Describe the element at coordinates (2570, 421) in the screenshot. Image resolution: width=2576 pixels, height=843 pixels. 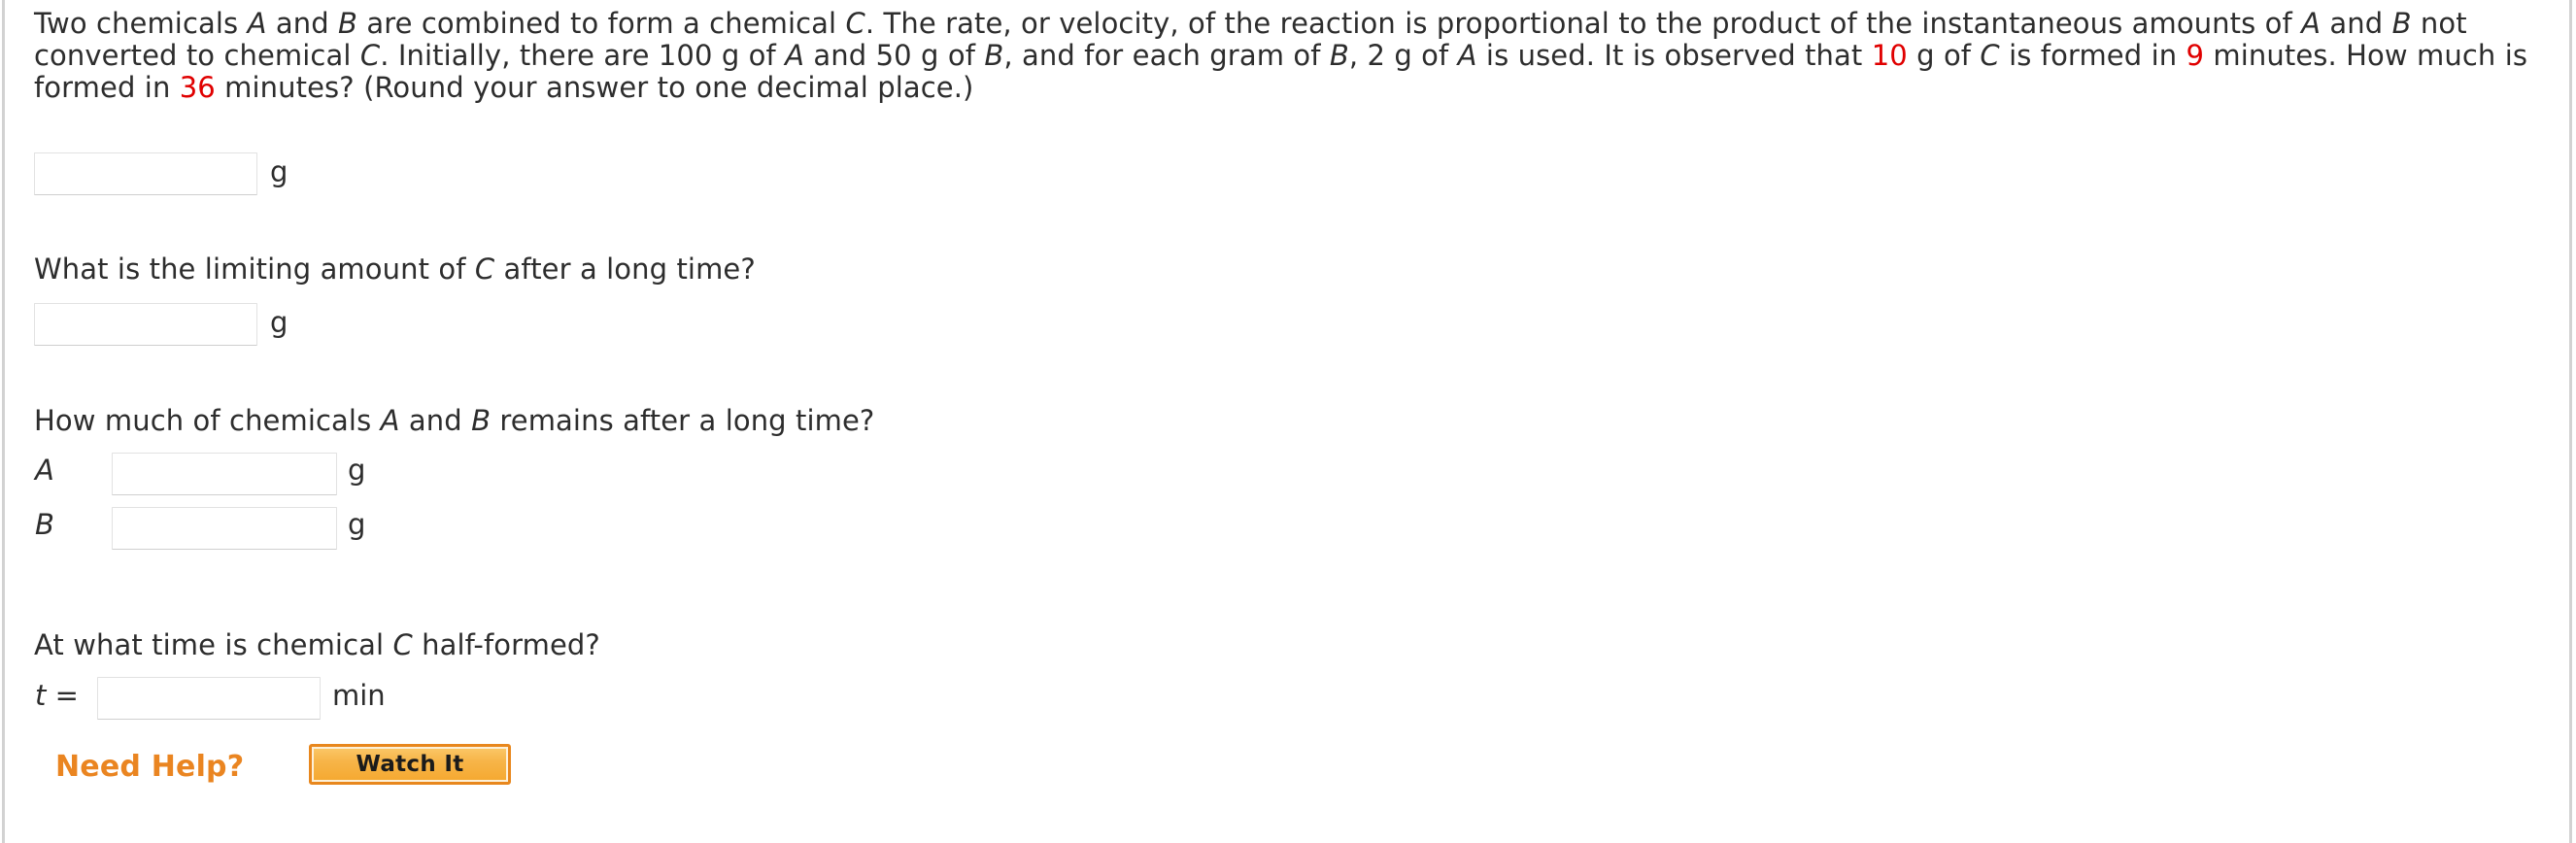
I see `right-edge-rule` at that location.